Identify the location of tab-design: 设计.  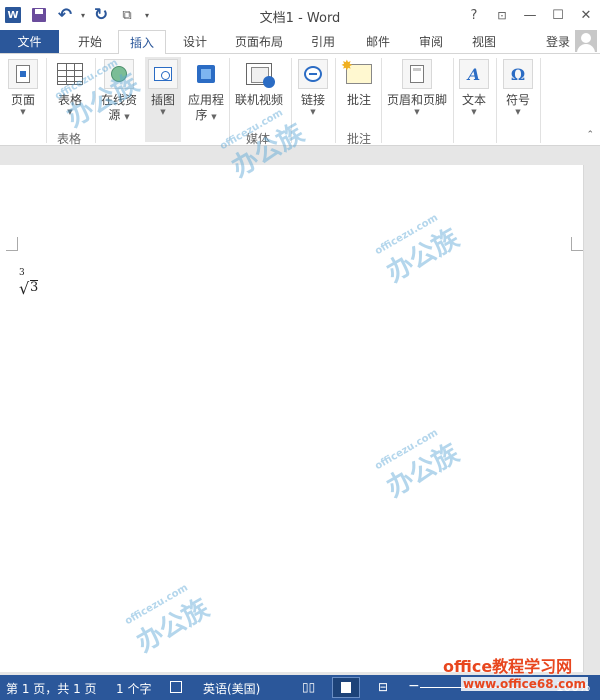
(195, 41).